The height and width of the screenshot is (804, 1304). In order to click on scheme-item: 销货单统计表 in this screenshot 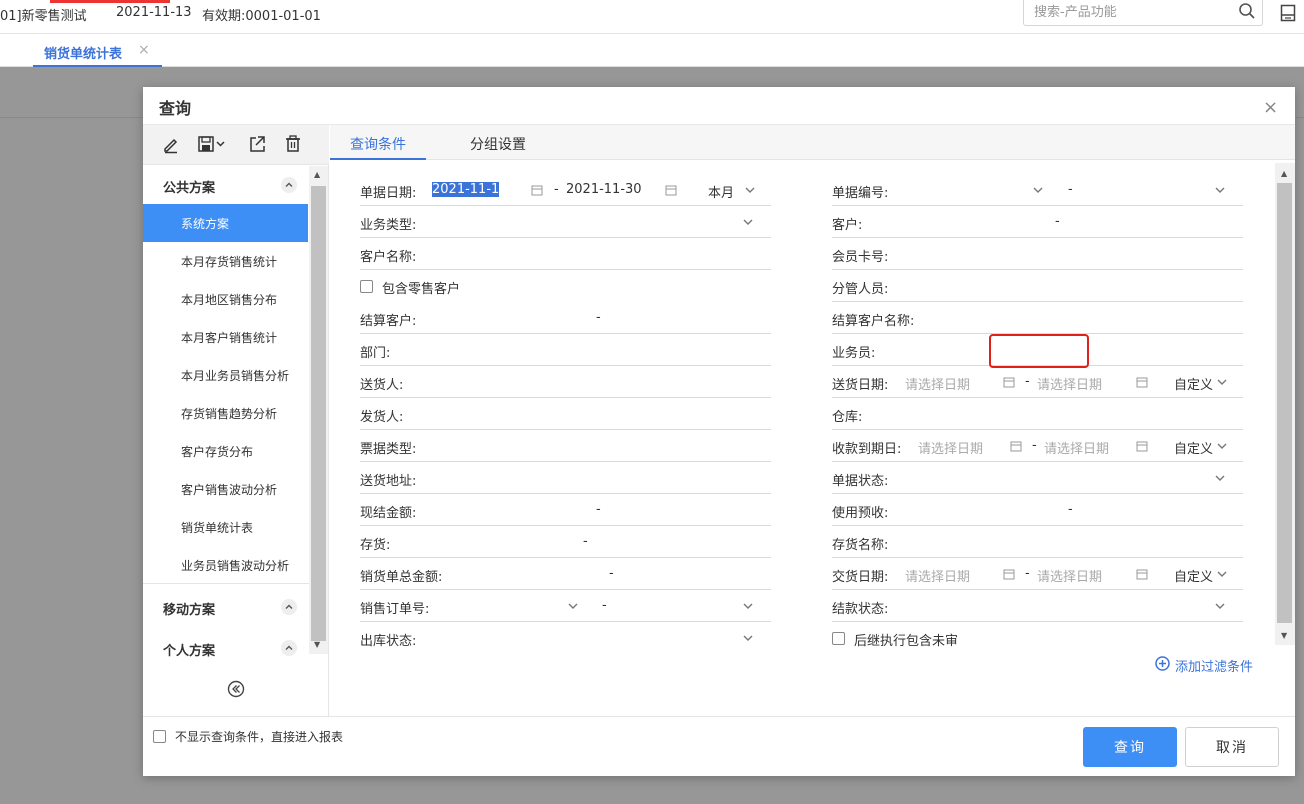, I will do `click(225, 527)`.